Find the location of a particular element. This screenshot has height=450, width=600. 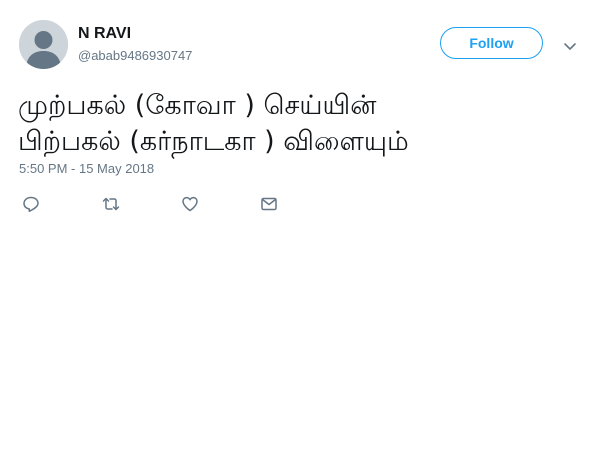

tweet-timestamp: 5:50 PM - 15 May 2018 is located at coordinates (86, 168).